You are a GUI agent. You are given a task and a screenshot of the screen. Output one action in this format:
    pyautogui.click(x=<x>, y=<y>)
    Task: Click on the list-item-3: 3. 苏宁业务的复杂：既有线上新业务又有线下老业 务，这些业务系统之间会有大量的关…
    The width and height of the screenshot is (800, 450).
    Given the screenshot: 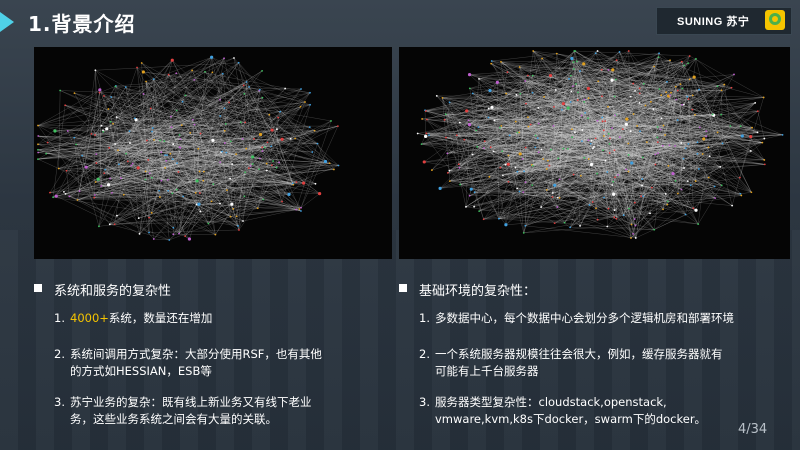 What is the action you would take?
    pyautogui.click(x=183, y=410)
    